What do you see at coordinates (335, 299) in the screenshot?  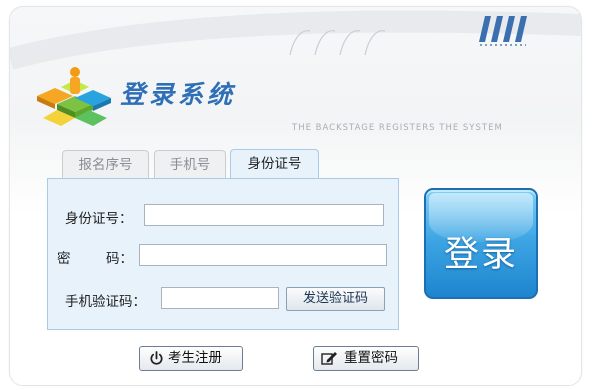 I see `send-code-button: 发送验证码` at bounding box center [335, 299].